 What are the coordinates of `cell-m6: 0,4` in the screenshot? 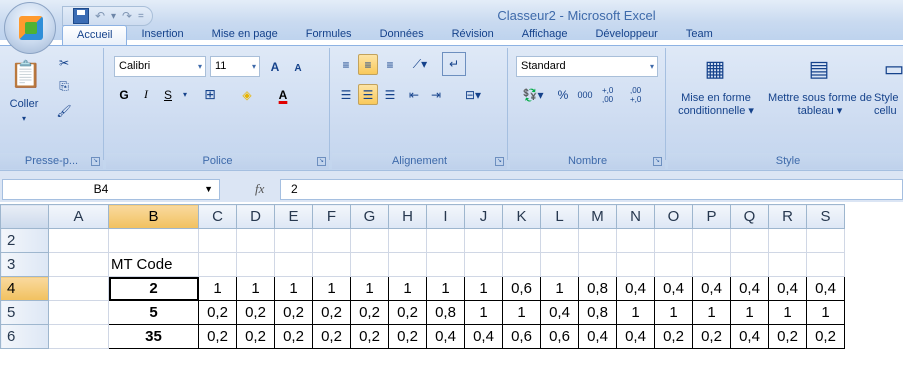 It's located at (597, 336).